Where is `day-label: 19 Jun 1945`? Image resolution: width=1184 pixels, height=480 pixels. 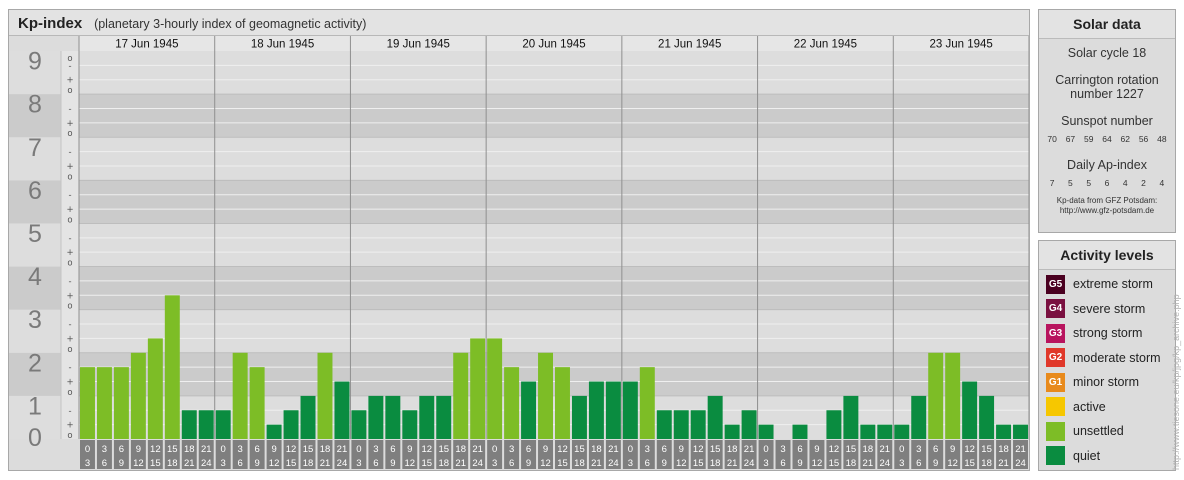
day-label: 19 Jun 1945 is located at coordinates (418, 45).